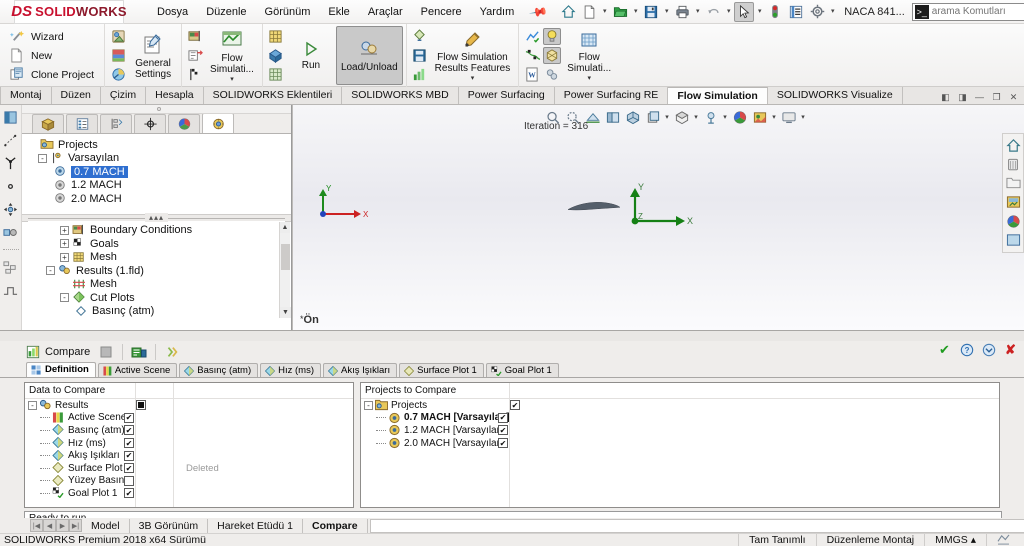 The height and width of the screenshot is (546, 1024). Describe the element at coordinates (11, 267) in the screenshot. I see `assembly-features-icon` at that location.